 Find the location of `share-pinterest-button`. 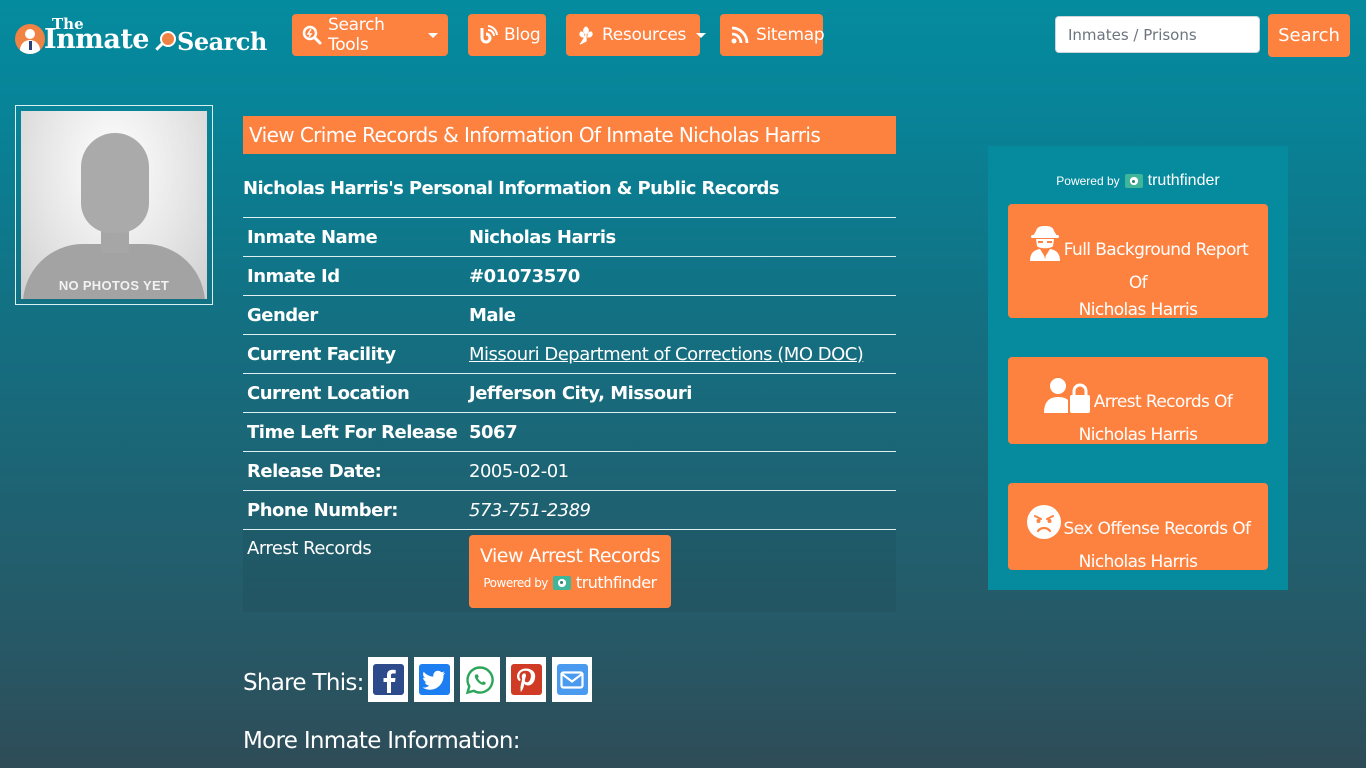

share-pinterest-button is located at coordinates (526, 679).